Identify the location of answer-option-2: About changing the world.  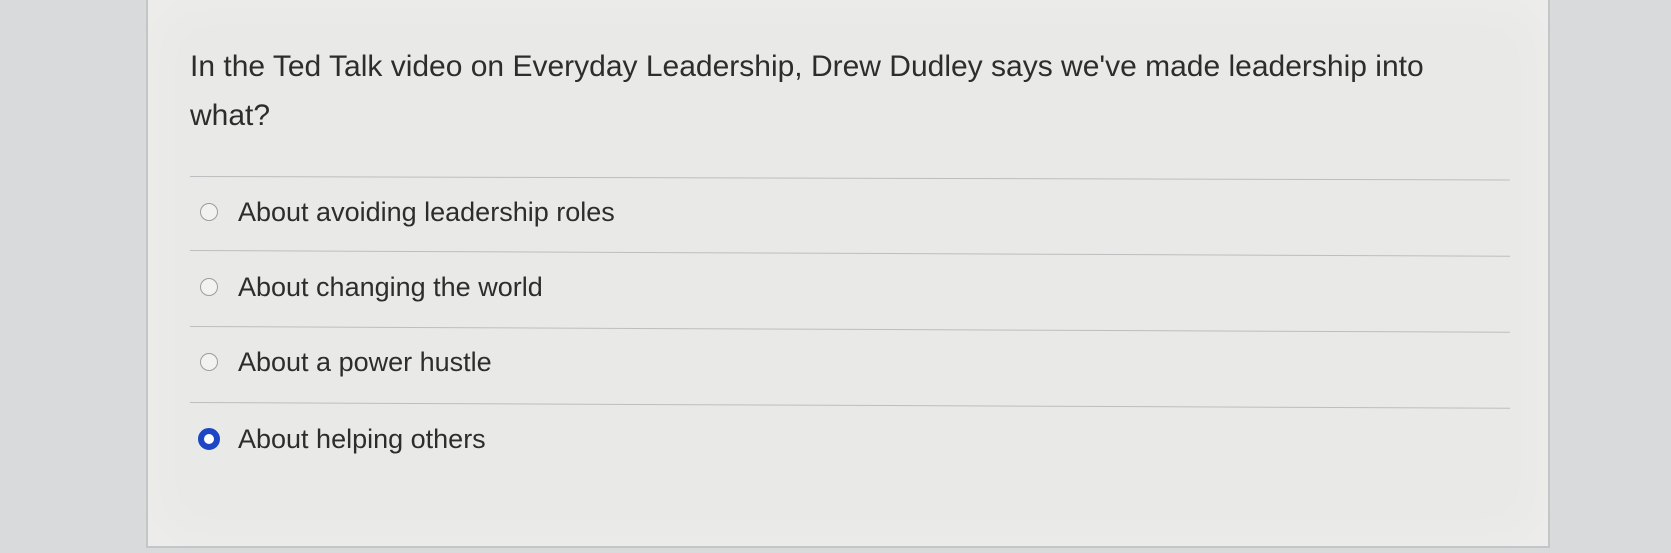
(371, 287).